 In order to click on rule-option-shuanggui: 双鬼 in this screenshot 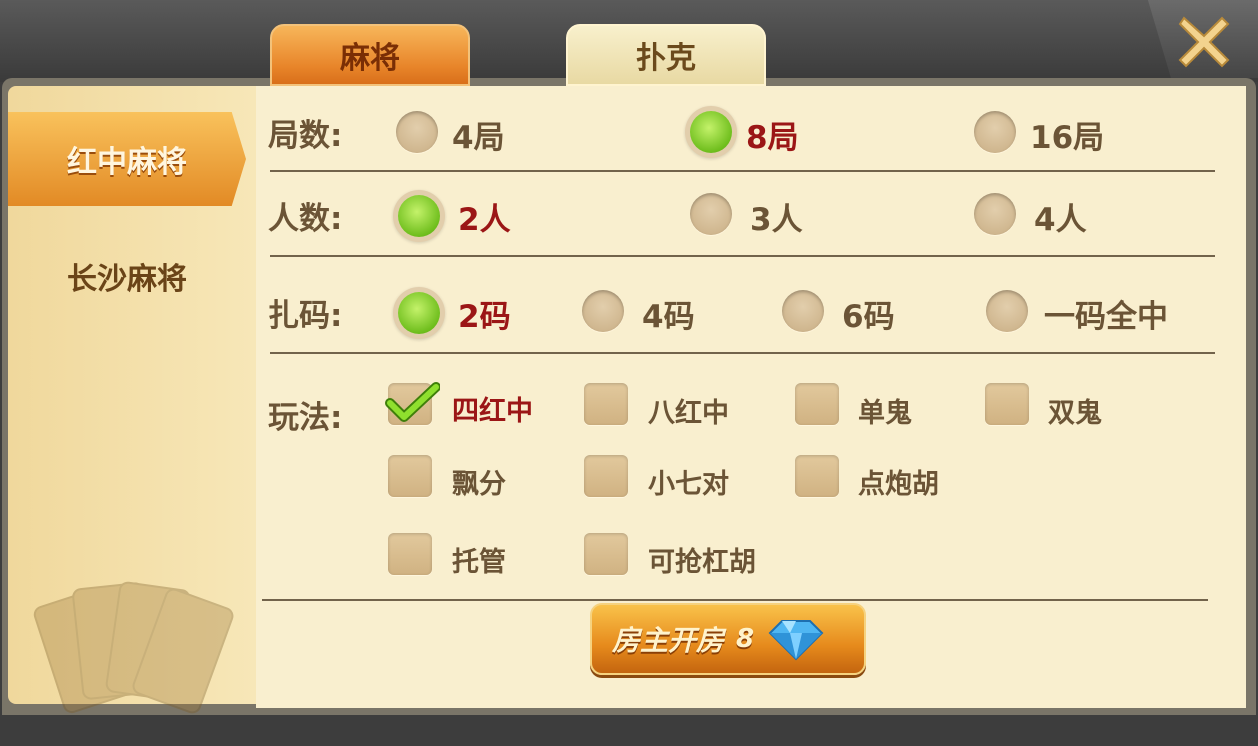, I will do `click(1075, 410)`.